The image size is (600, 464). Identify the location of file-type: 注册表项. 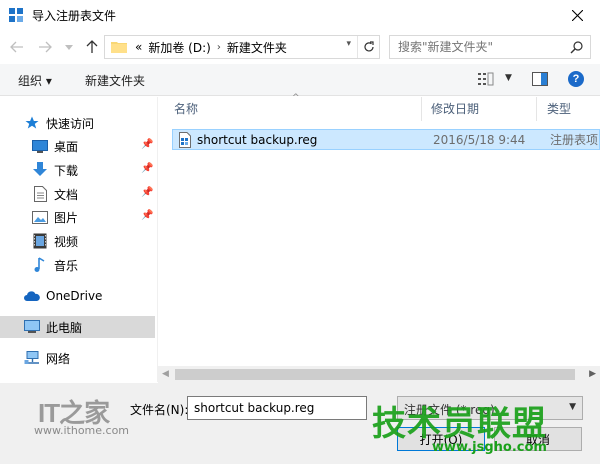
(574, 140).